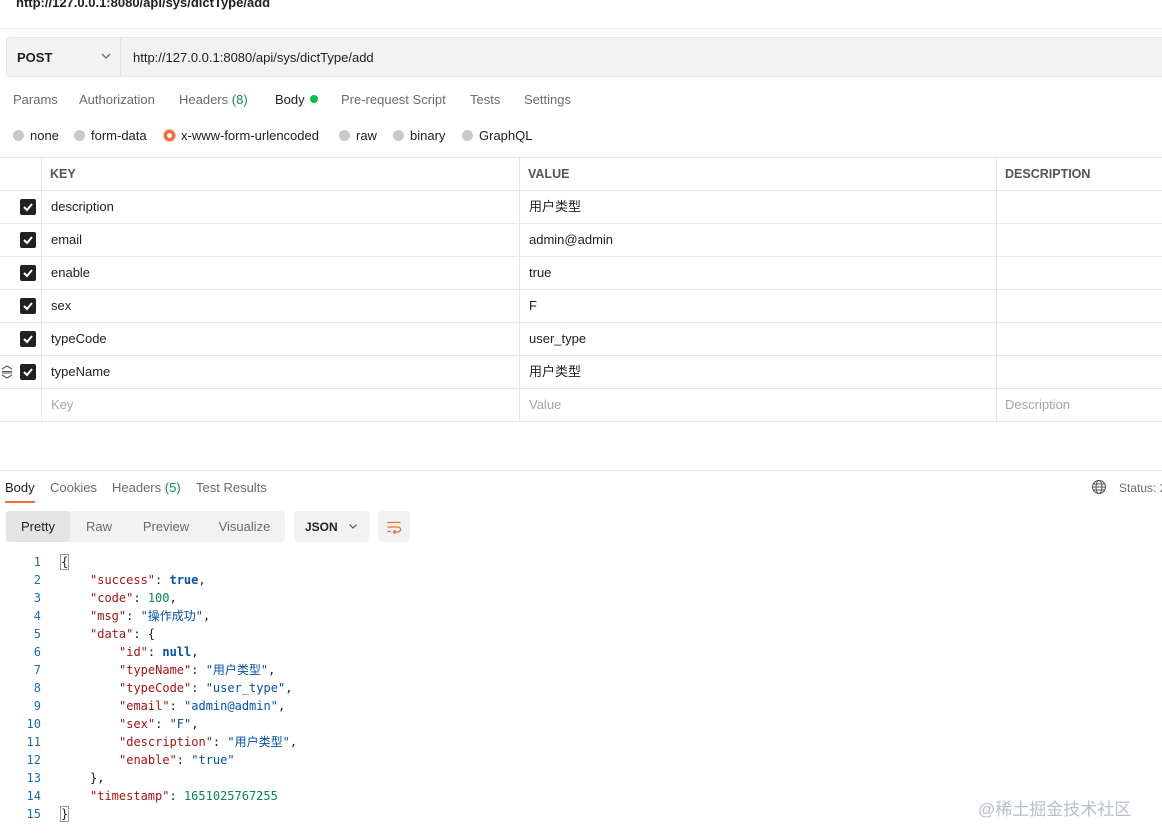  Describe the element at coordinates (313, 99) in the screenshot. I see `body-indicator-dot` at that location.